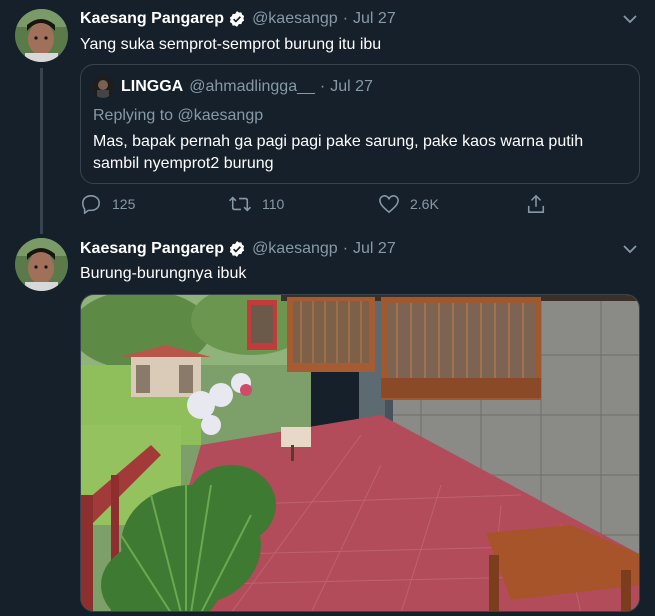  Describe the element at coordinates (231, 44) in the screenshot. I see `tweet-text: Yang suka semprot-semprot burung itu ibu` at that location.